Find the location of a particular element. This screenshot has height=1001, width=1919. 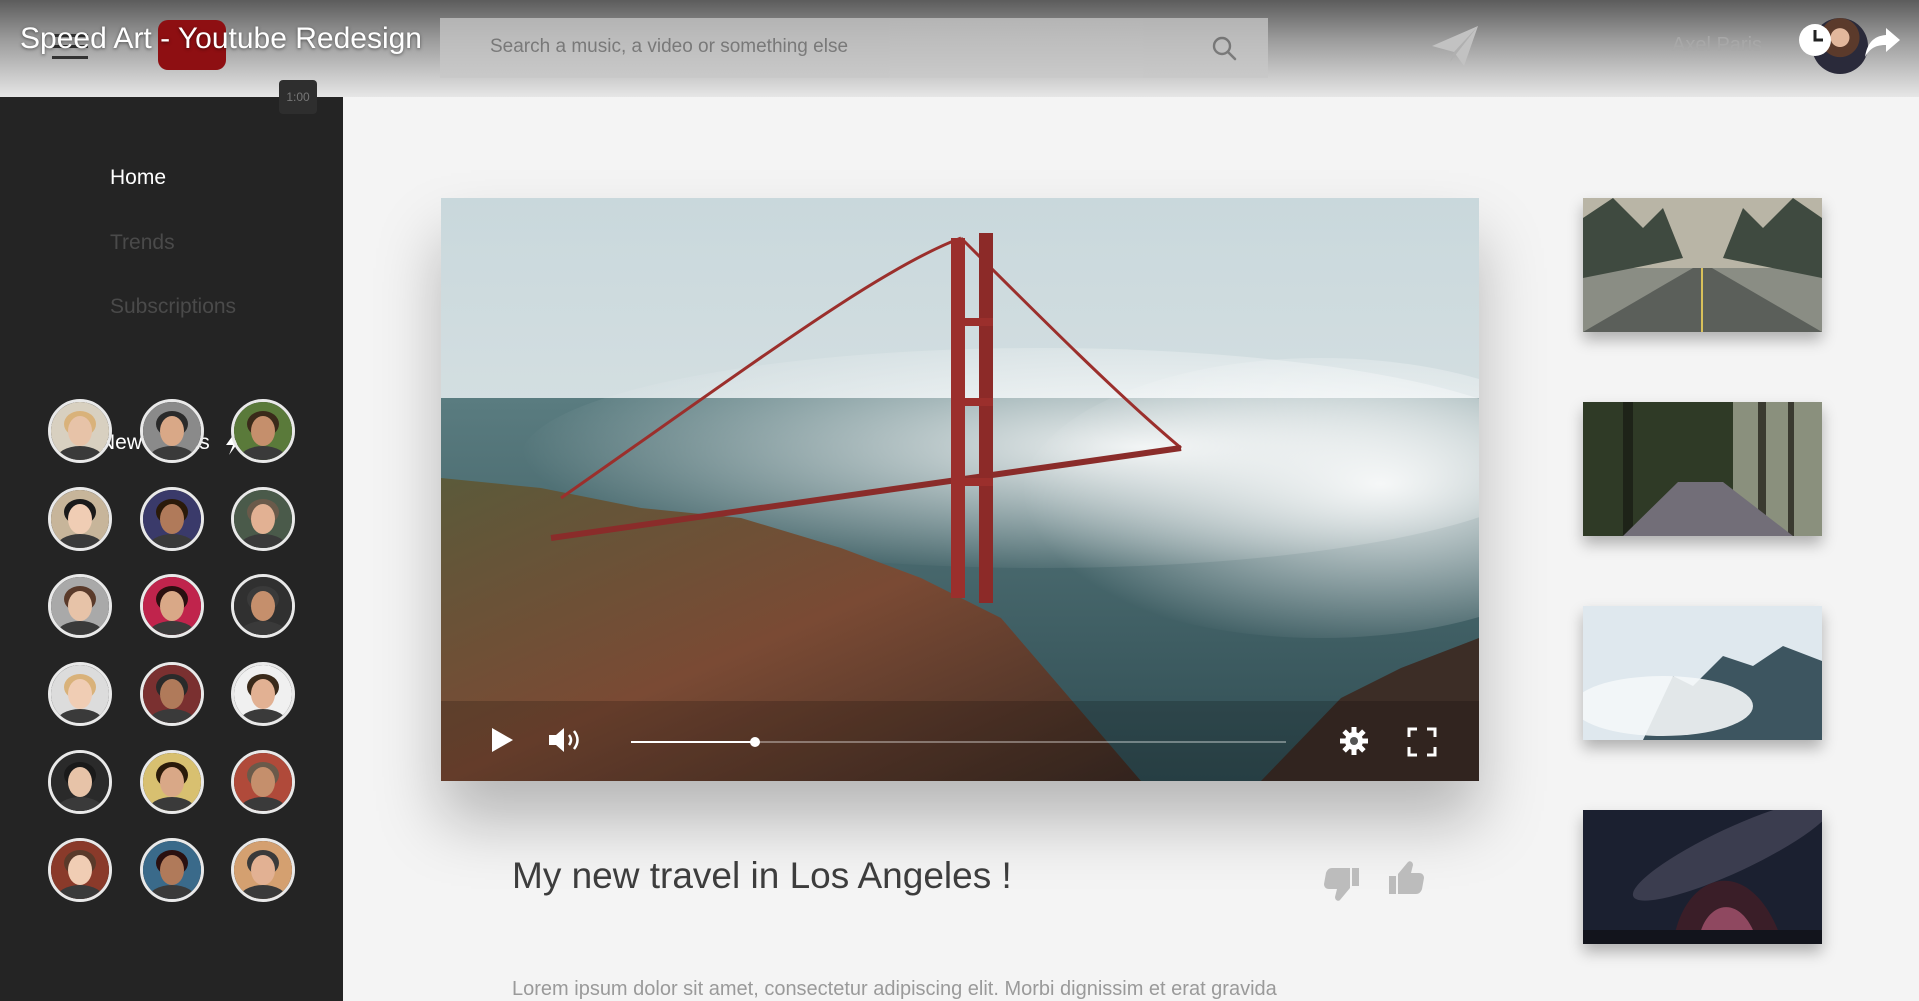

suggested-video-road is located at coordinates (1702, 265).